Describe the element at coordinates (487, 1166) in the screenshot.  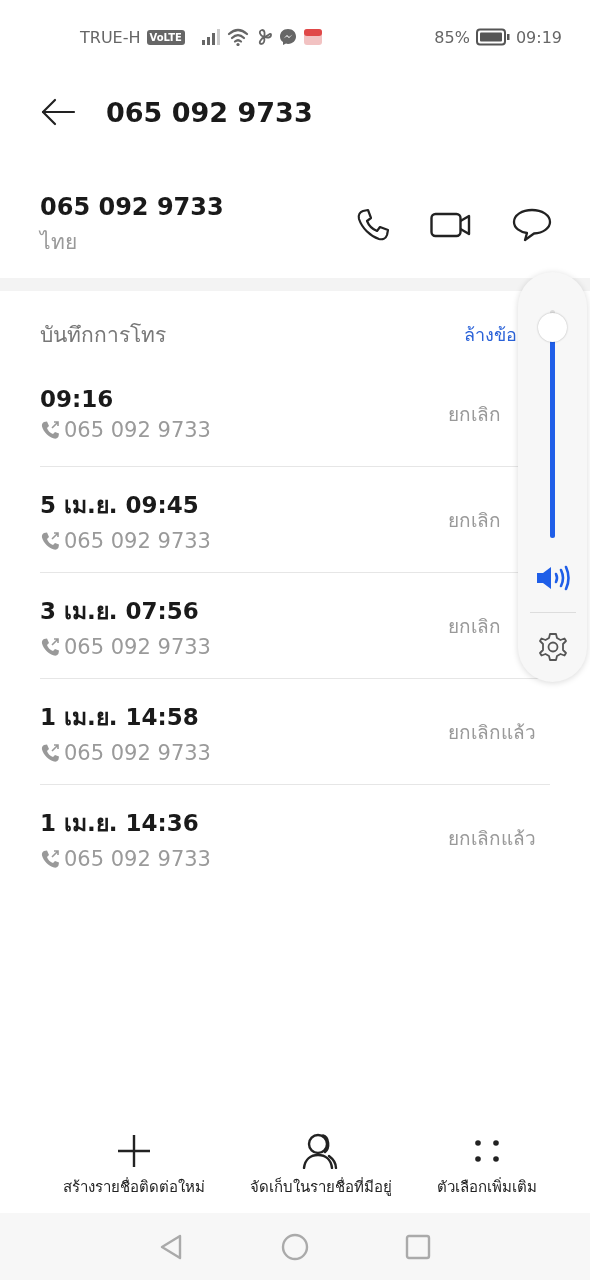
I see `action-button: ตัวเลือกเพิ่มเติม` at that location.